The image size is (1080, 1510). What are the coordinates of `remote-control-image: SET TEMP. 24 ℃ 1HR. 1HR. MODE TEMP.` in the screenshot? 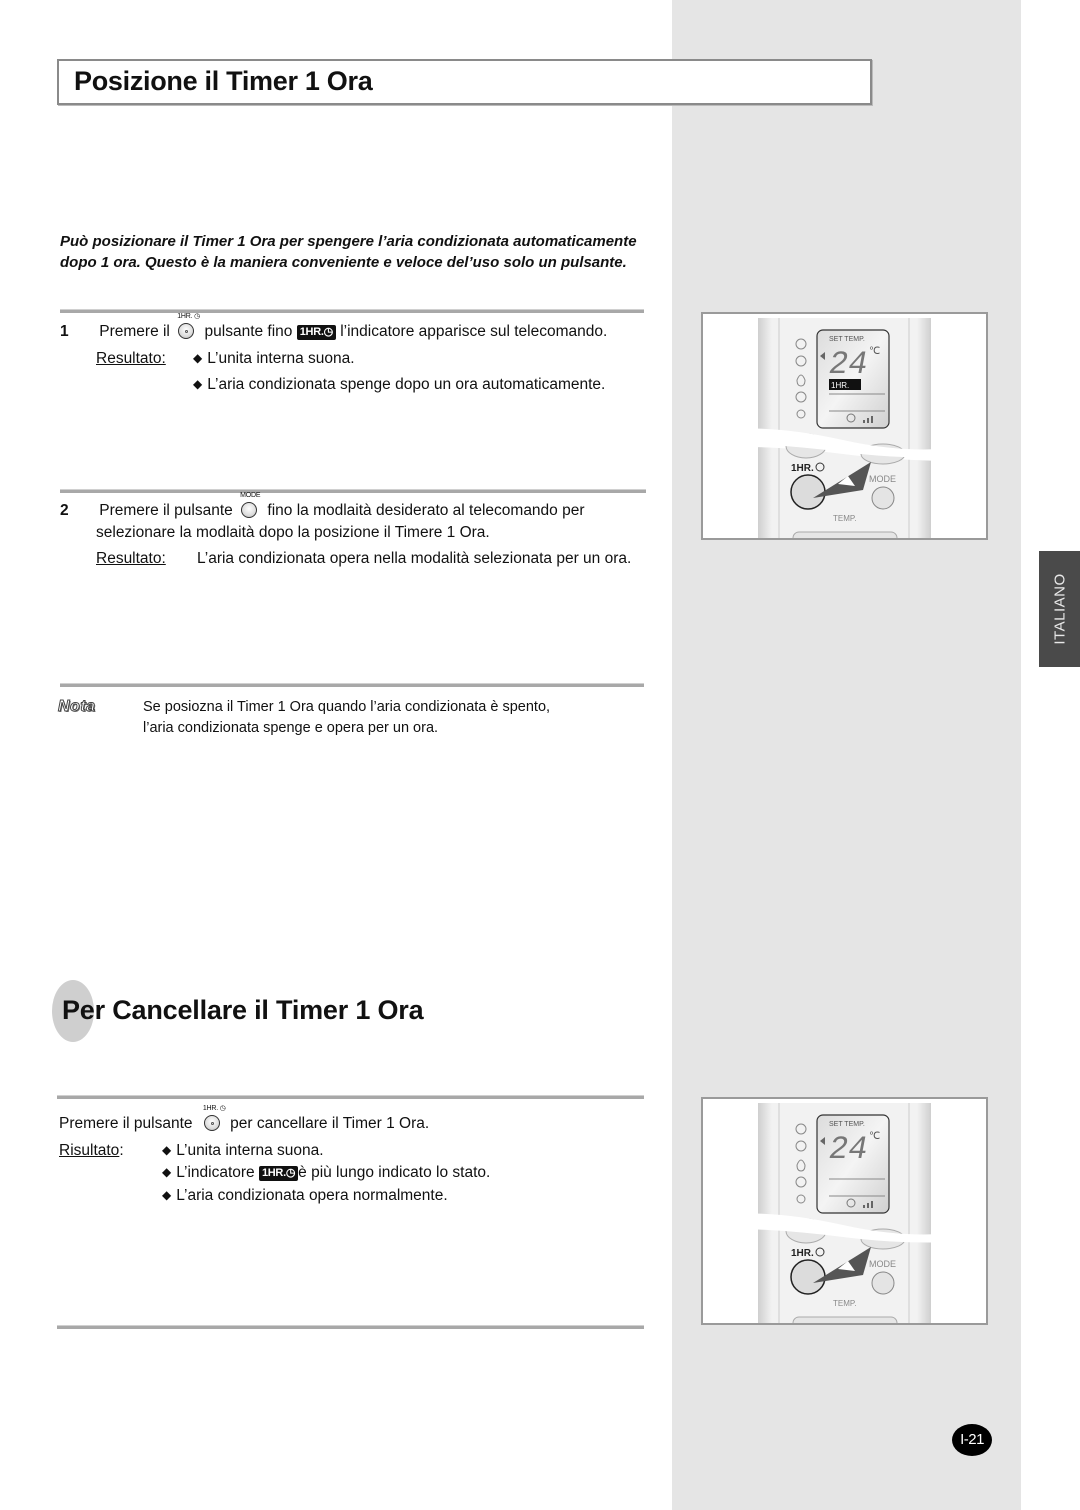 It's located at (844, 428).